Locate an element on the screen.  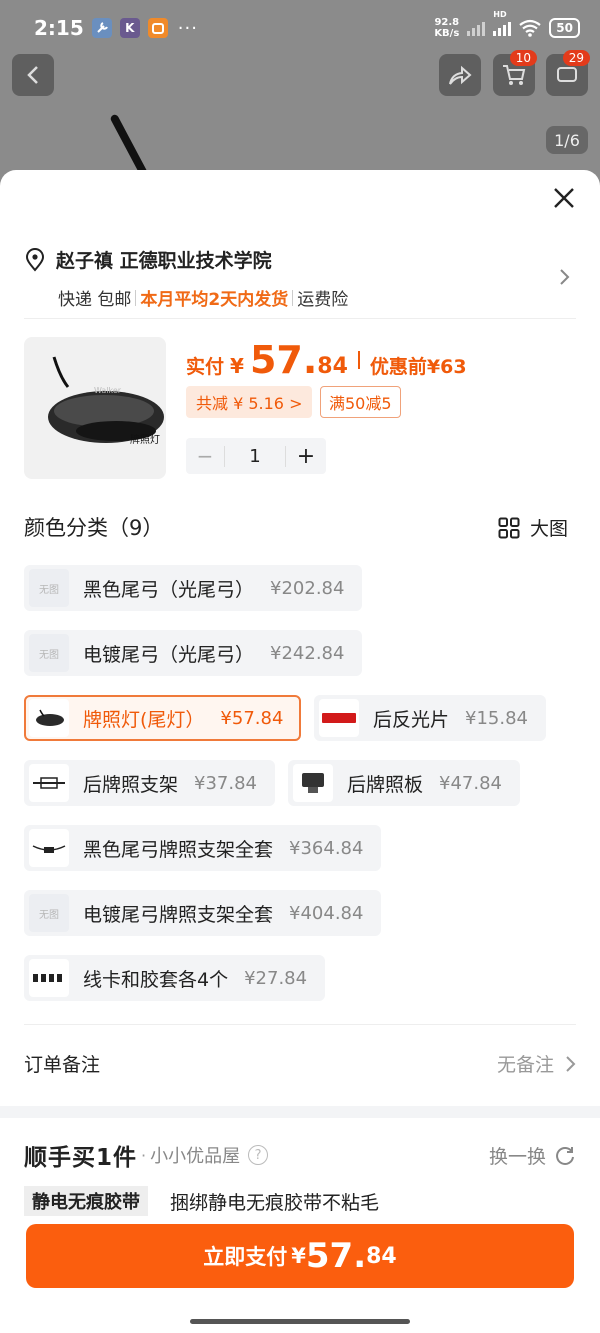
variant-price: ¥57.84 is located at coordinates (252, 718).